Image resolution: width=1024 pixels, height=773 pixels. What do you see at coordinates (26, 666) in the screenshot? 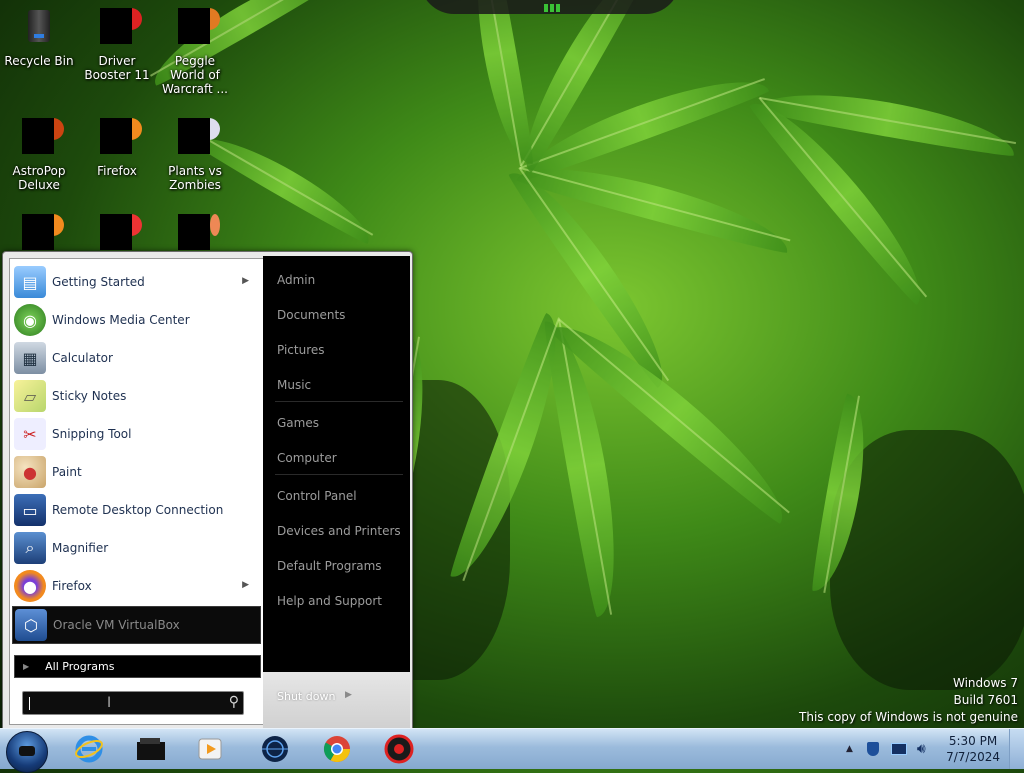
I see `expand-arrow-icon: ▶` at bounding box center [26, 666].